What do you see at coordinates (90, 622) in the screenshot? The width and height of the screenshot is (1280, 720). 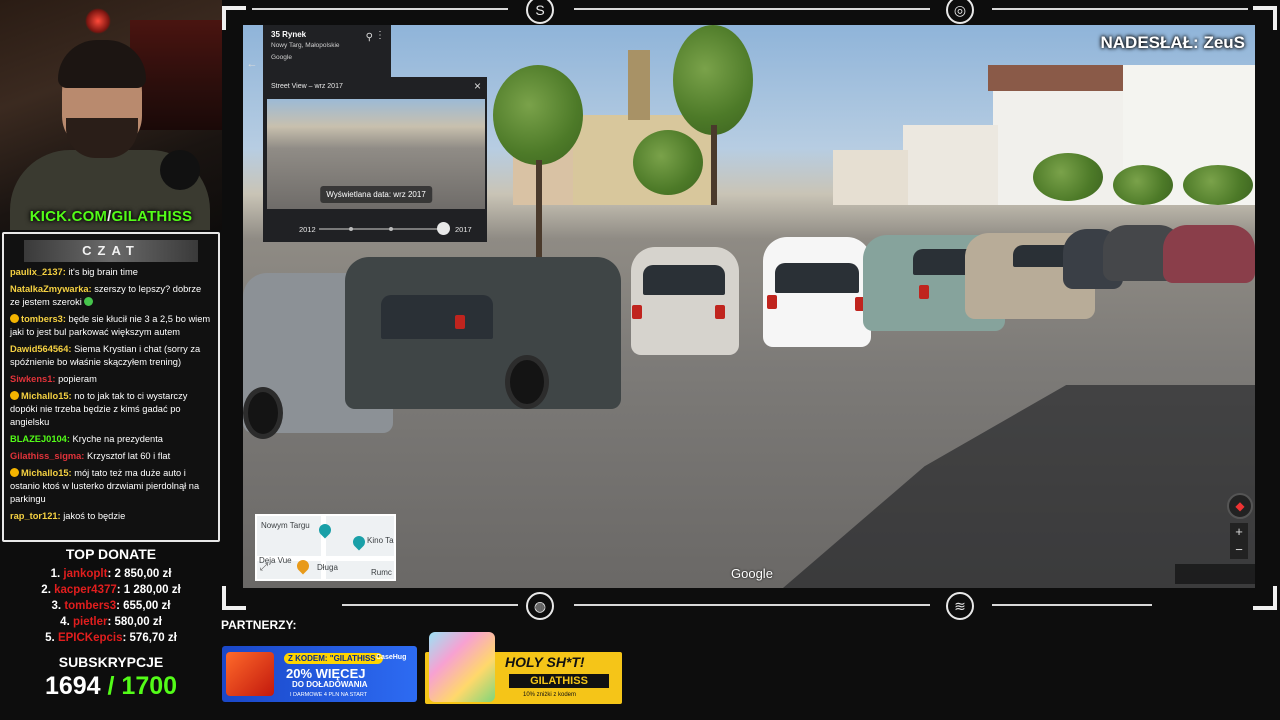 I see `donor-name: pietler` at bounding box center [90, 622].